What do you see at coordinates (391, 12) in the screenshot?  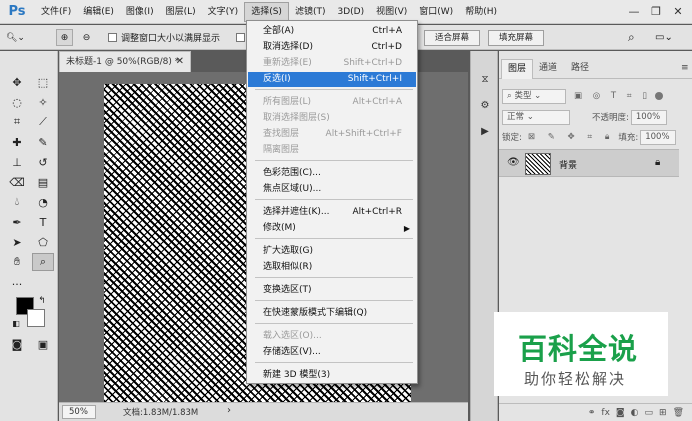 I see `menu-view: 视图(V)` at bounding box center [391, 12].